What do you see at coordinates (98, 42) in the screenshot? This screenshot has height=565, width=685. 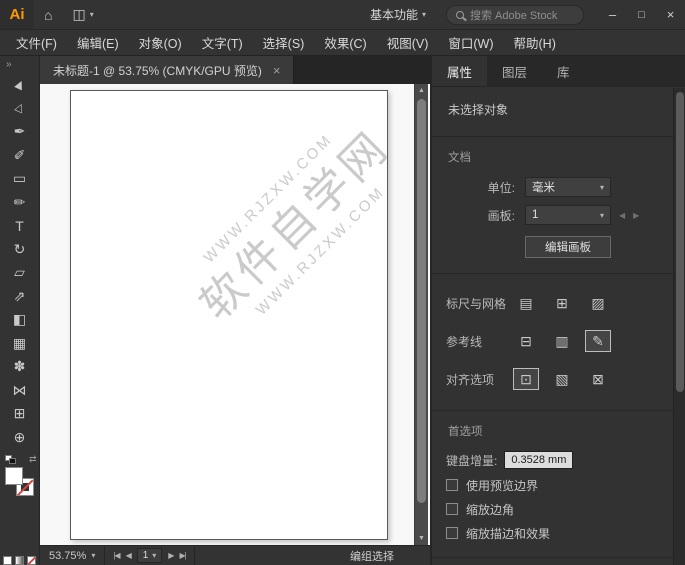 I see `menu-edit: 编辑(E)` at bounding box center [98, 42].